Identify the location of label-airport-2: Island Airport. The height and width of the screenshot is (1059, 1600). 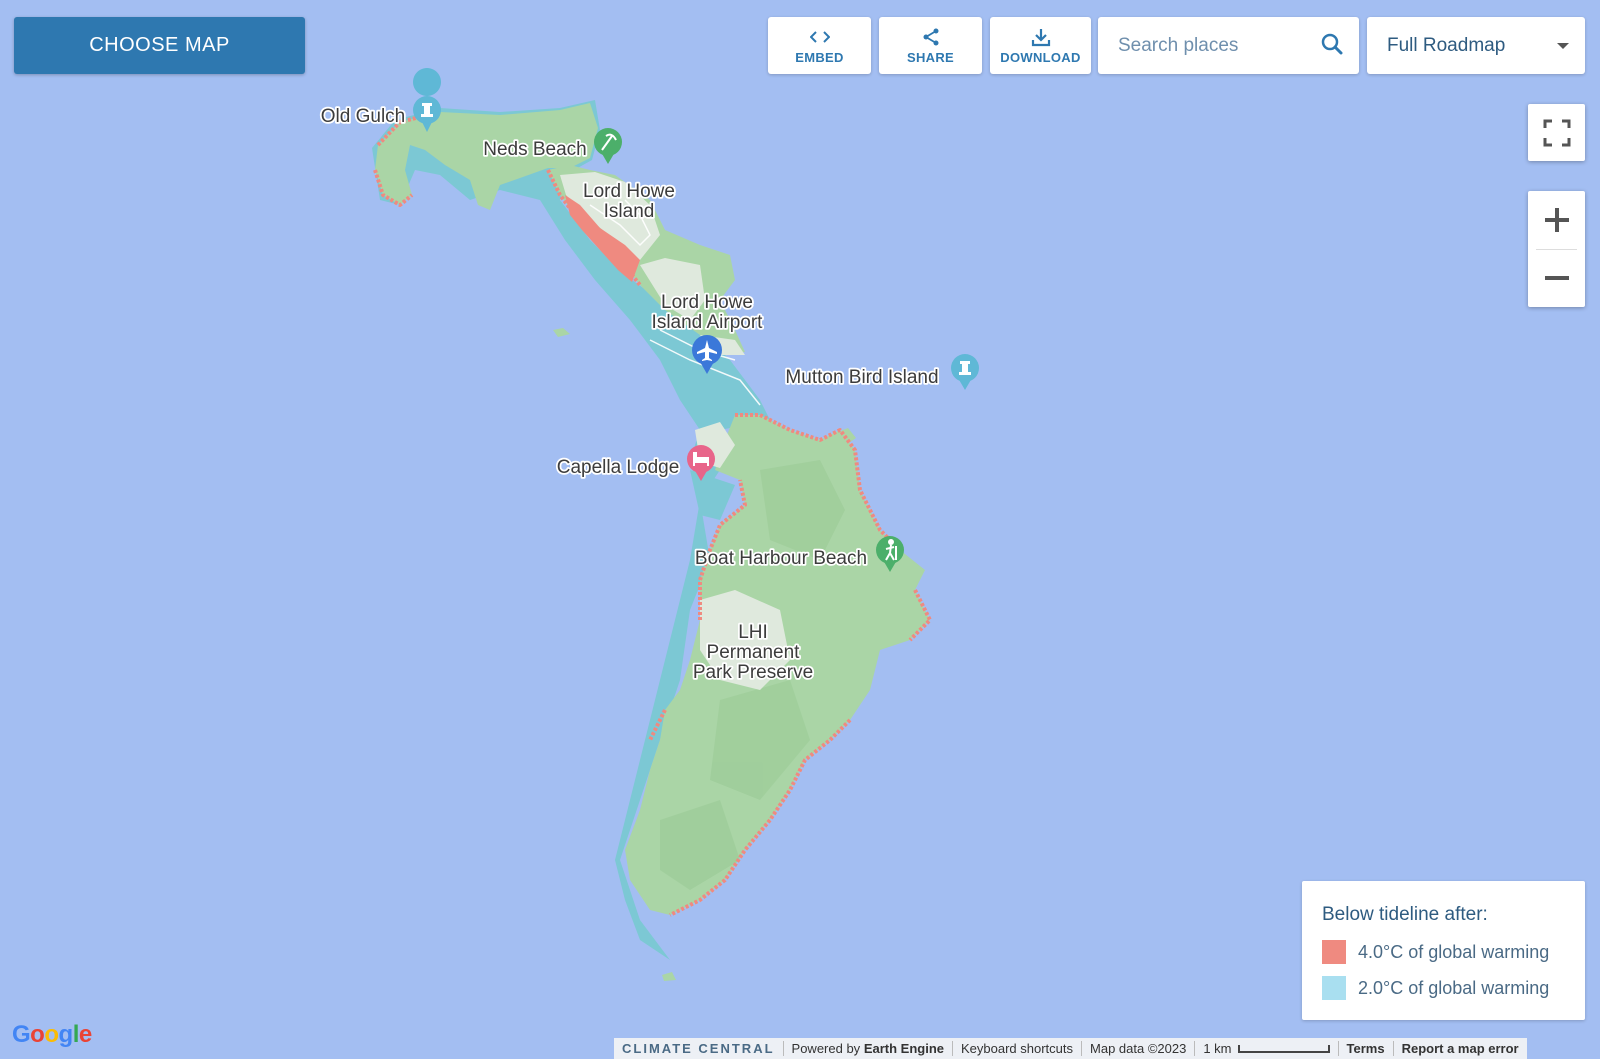
(708, 322).